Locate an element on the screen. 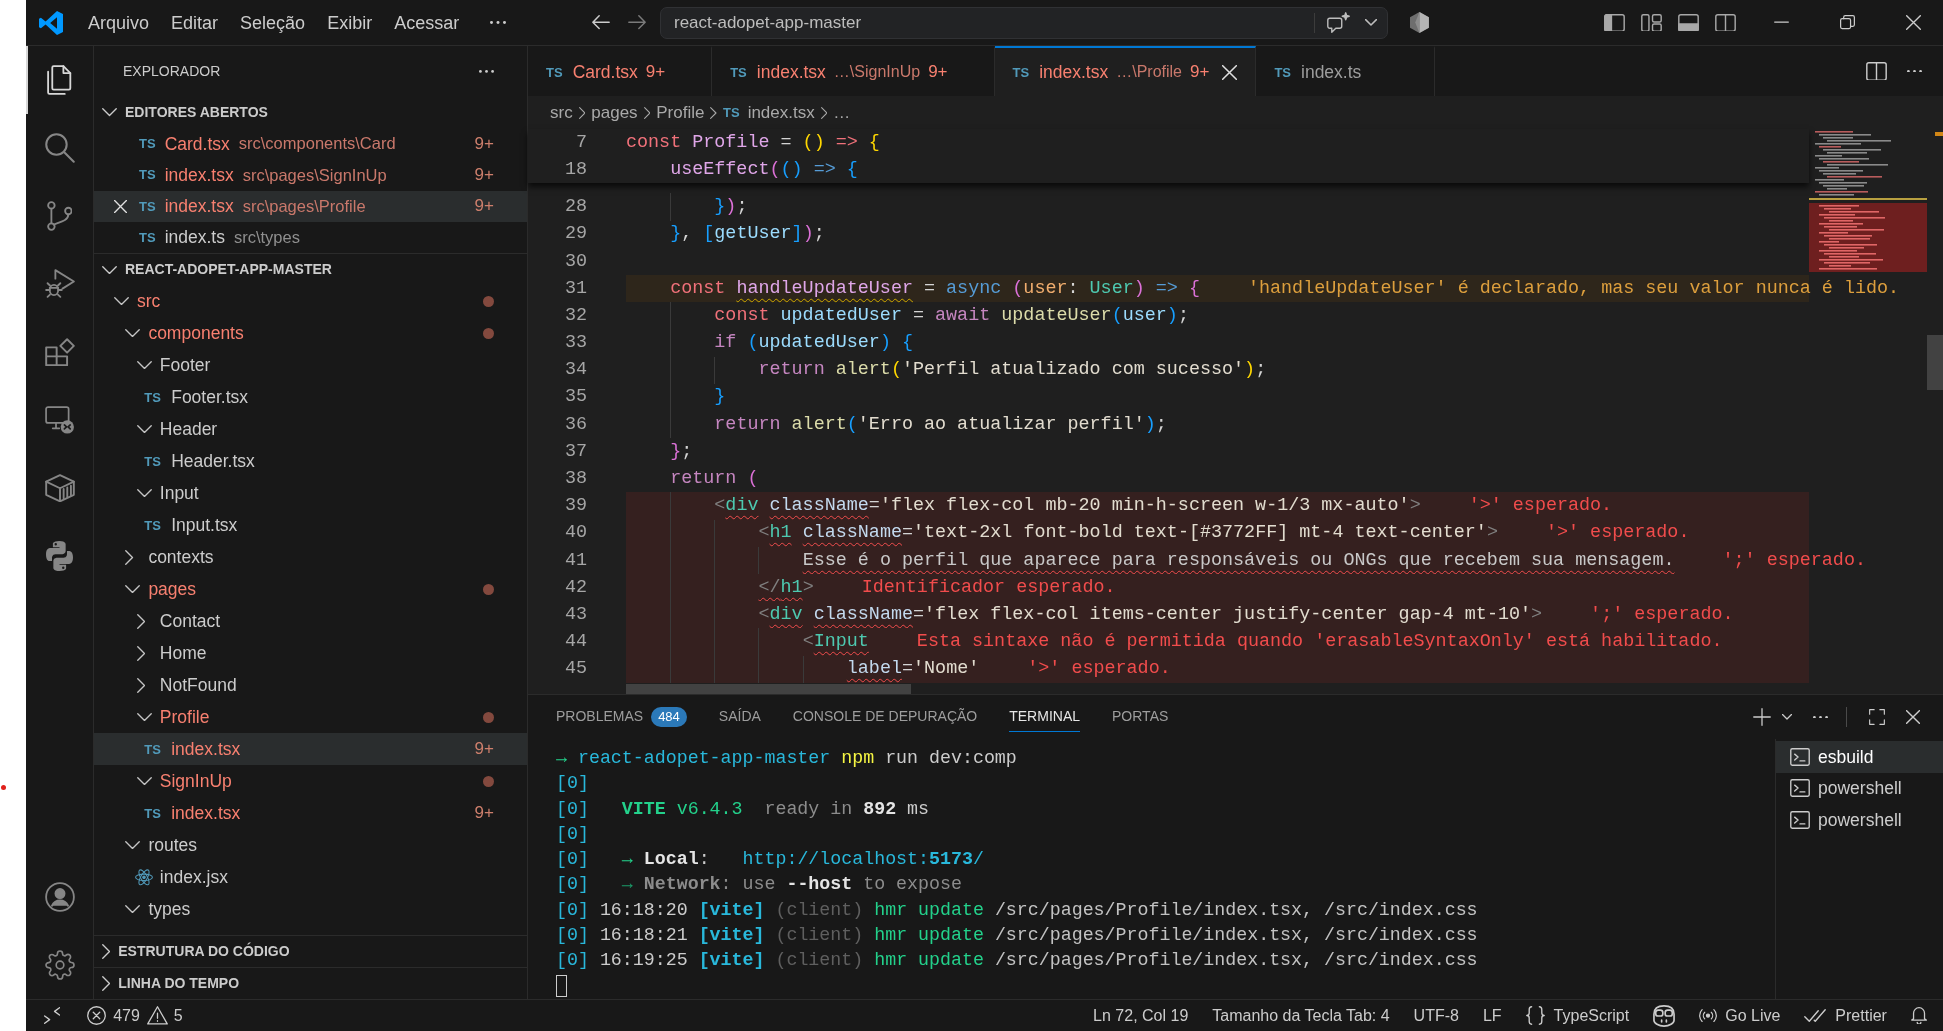  restore-icon is located at coordinates (1847, 22).